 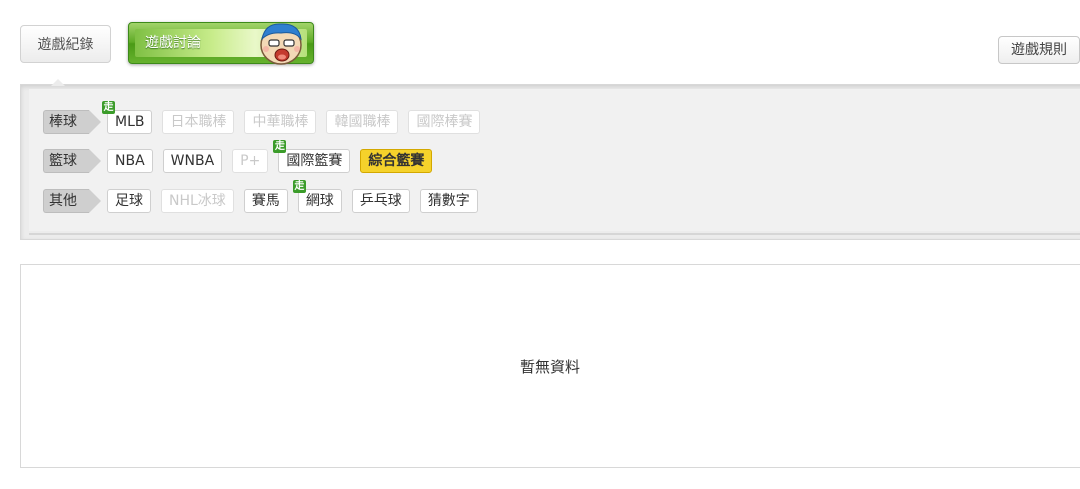 I want to click on chip-label: 國際棒賽, so click(x=444, y=122).